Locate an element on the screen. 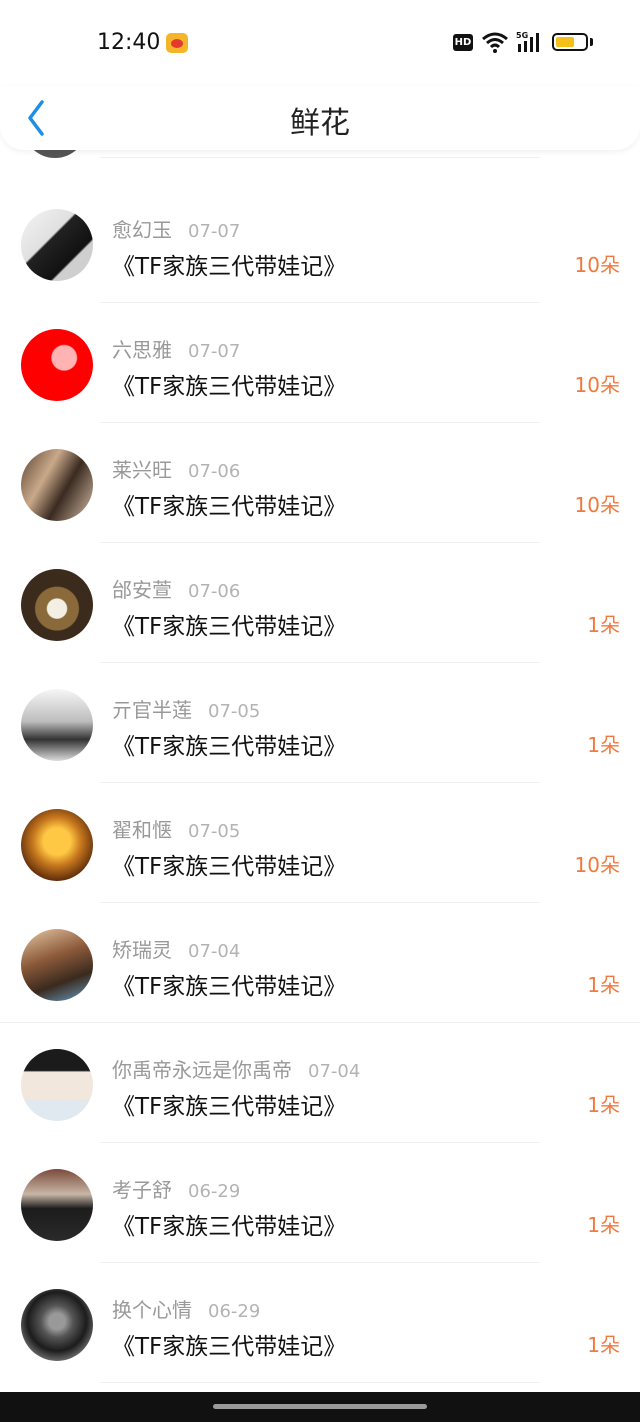 The width and height of the screenshot is (640, 1422). list-item: 愈幻玉 07-07 《TF家族三代带娃记》 10朵 is located at coordinates (320, 243).